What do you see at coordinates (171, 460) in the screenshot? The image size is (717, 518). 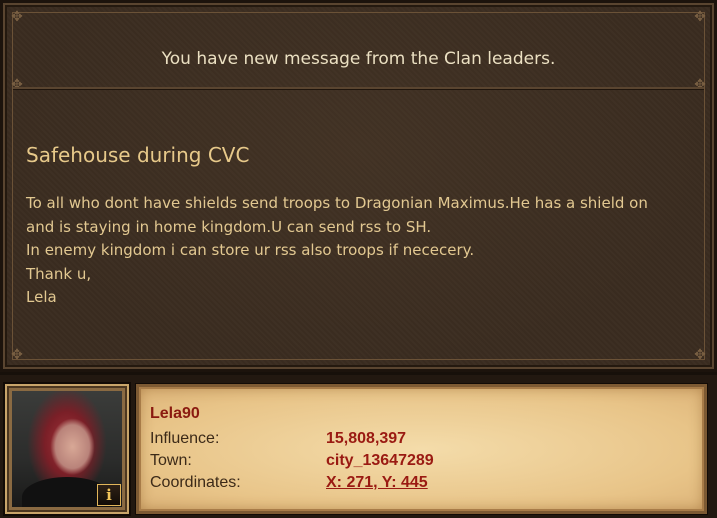 I see `town-label: Town:` at bounding box center [171, 460].